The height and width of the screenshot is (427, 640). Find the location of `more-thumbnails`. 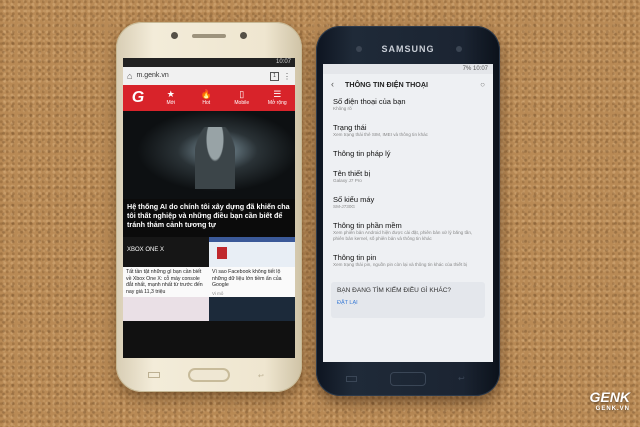

more-thumbnails is located at coordinates (209, 309).